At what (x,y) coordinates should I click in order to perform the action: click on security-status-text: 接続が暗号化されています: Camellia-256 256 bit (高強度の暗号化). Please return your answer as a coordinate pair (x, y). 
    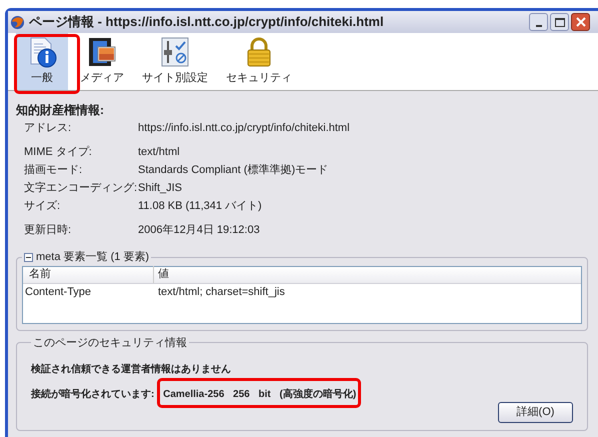
    Looking at the image, I should click on (193, 394).